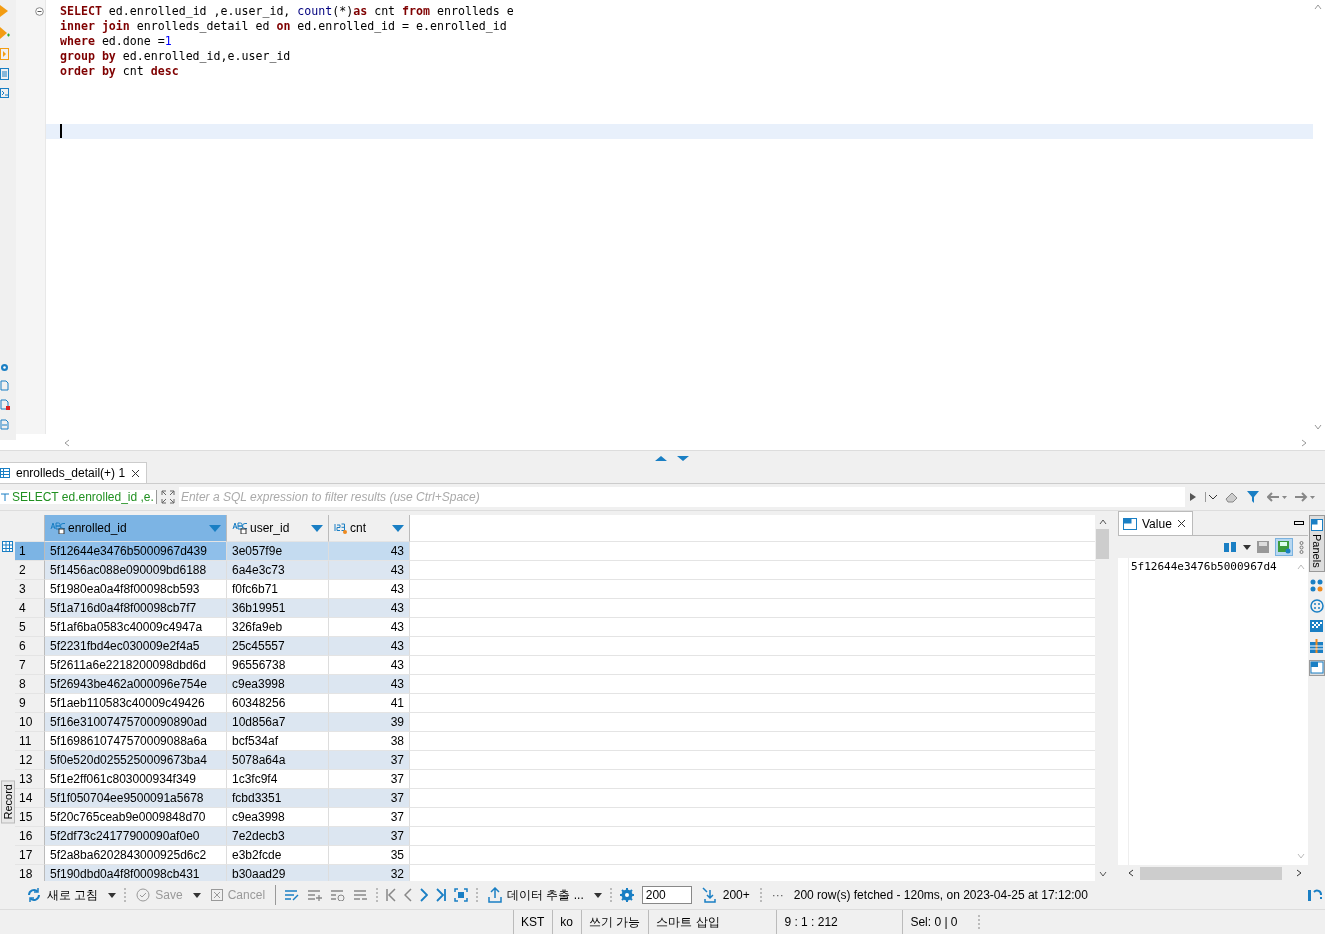  I want to click on script-icon, so click(4, 54).